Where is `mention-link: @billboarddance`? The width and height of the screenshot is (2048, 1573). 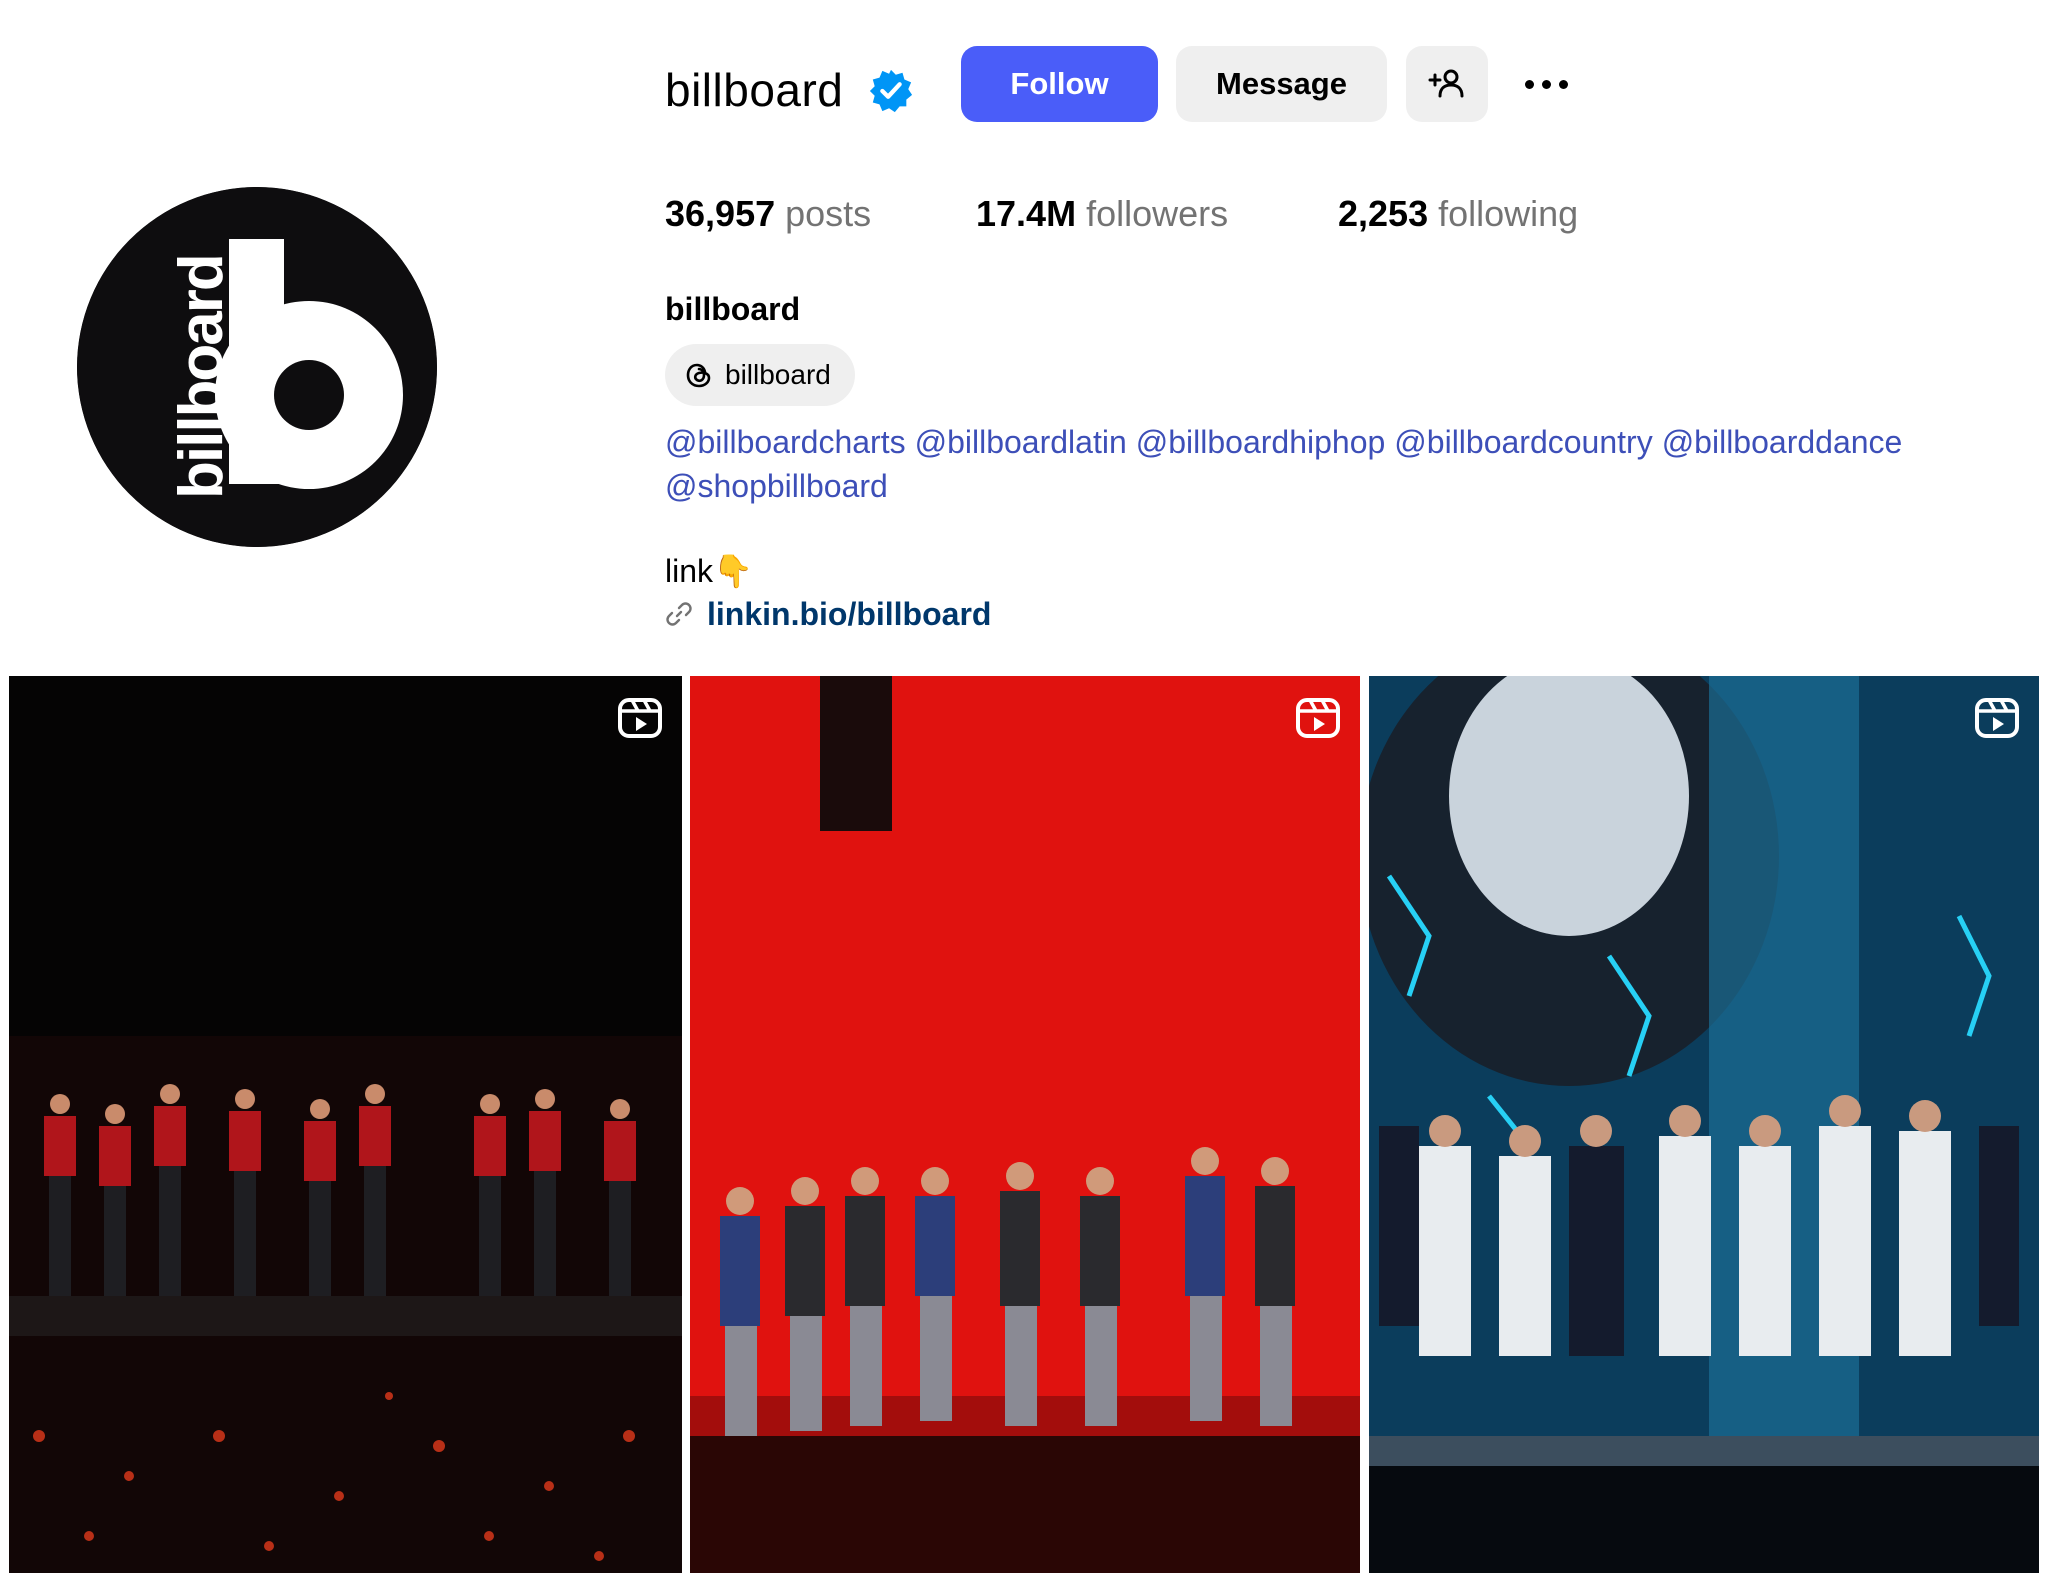 mention-link: @billboarddance is located at coordinates (1782, 442).